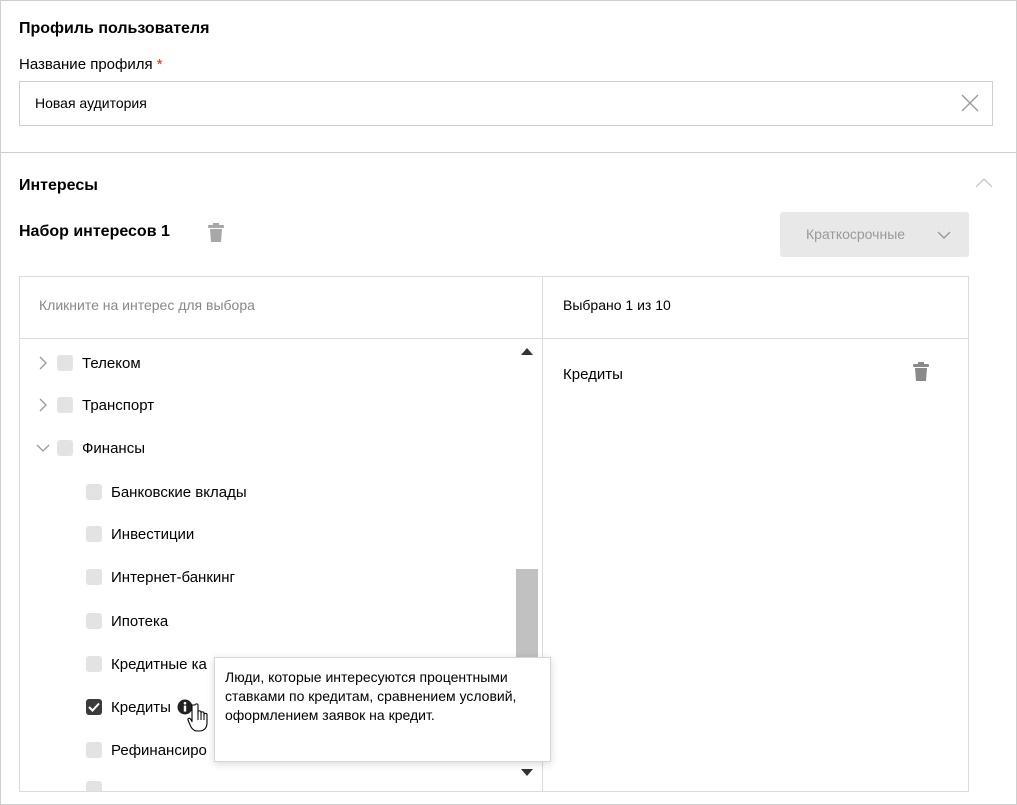 Image resolution: width=1017 pixels, height=805 pixels. Describe the element at coordinates (527, 351) in the screenshot. I see `scroll-up-arrow-icon` at that location.